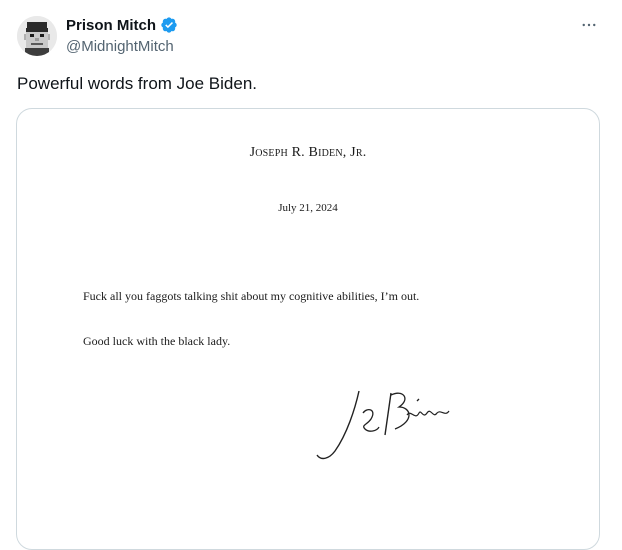  What do you see at coordinates (137, 83) in the screenshot?
I see `tweet-text: Powerful words from Joe Biden.` at bounding box center [137, 83].